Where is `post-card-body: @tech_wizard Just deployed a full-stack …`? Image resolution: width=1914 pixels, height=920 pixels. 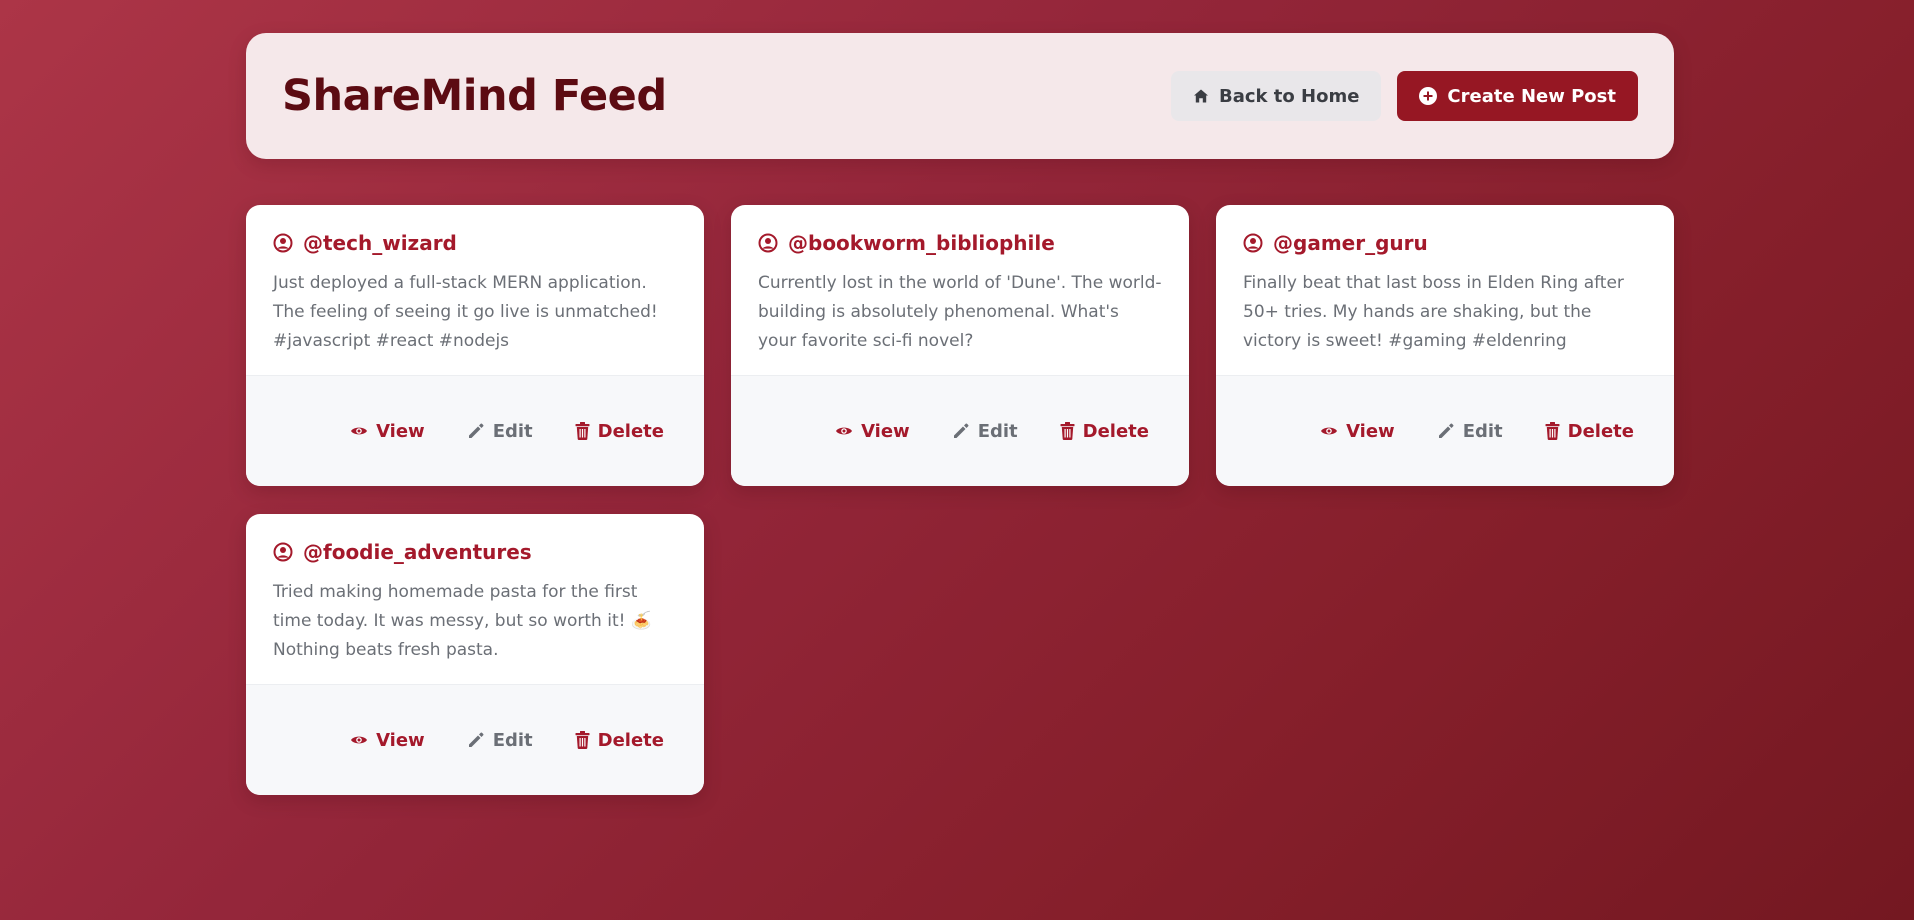
post-card-body: @tech_wizard Just deployed a full-stack … is located at coordinates (475, 290).